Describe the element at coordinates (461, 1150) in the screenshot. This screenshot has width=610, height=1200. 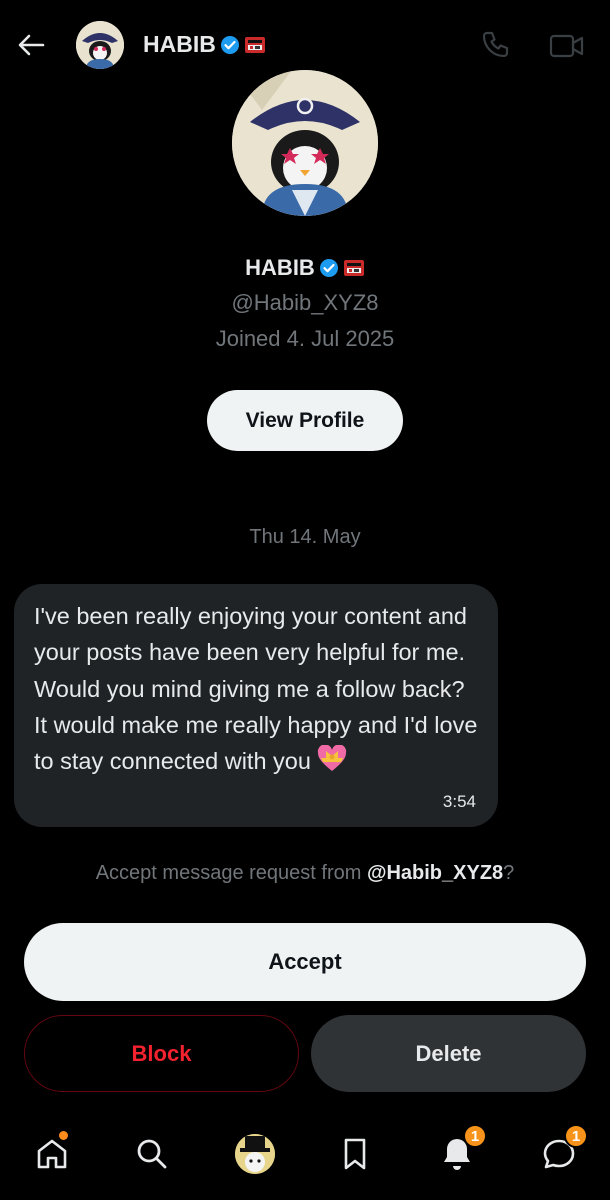
I see `notifications-icon: 1` at that location.